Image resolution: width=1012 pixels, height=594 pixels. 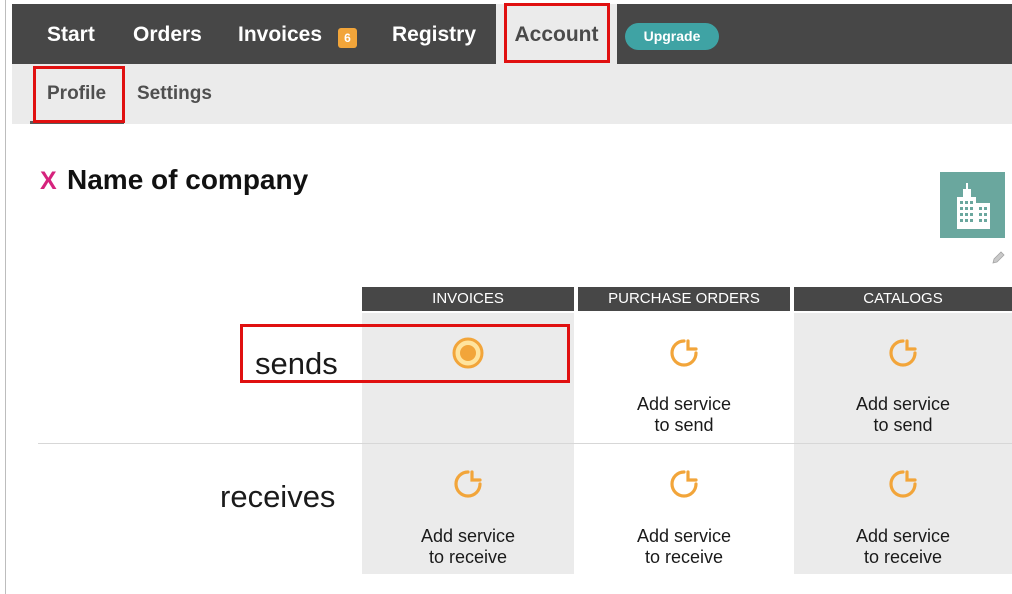 I want to click on tab-settings: Settings, so click(x=174, y=94).